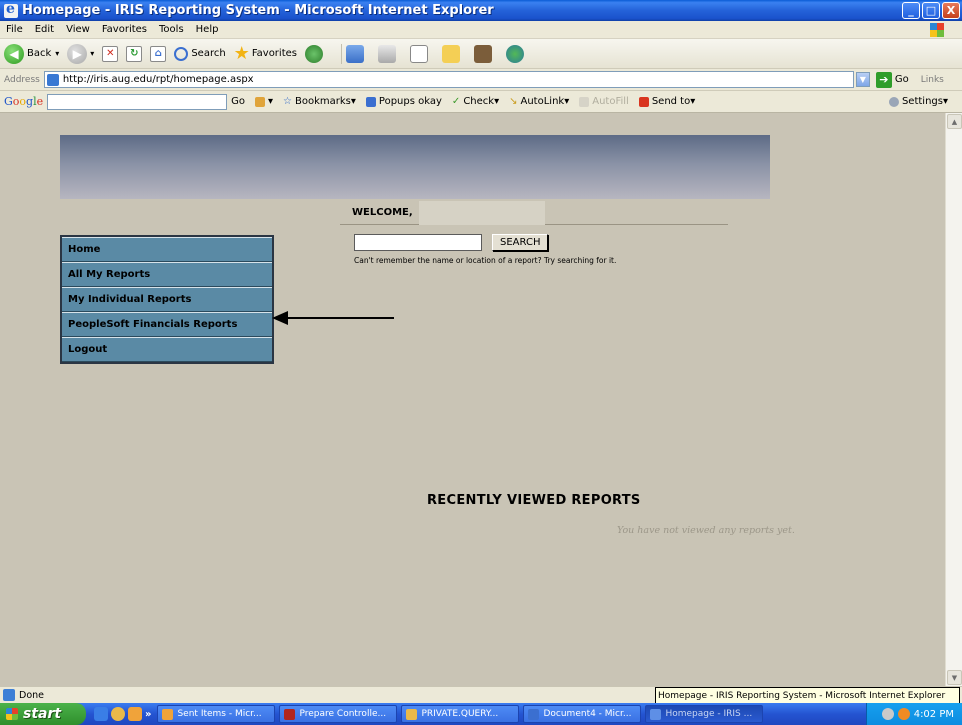  What do you see at coordinates (542, 101) in the screenshot?
I see `autolink-label: AutoLink` at bounding box center [542, 101].